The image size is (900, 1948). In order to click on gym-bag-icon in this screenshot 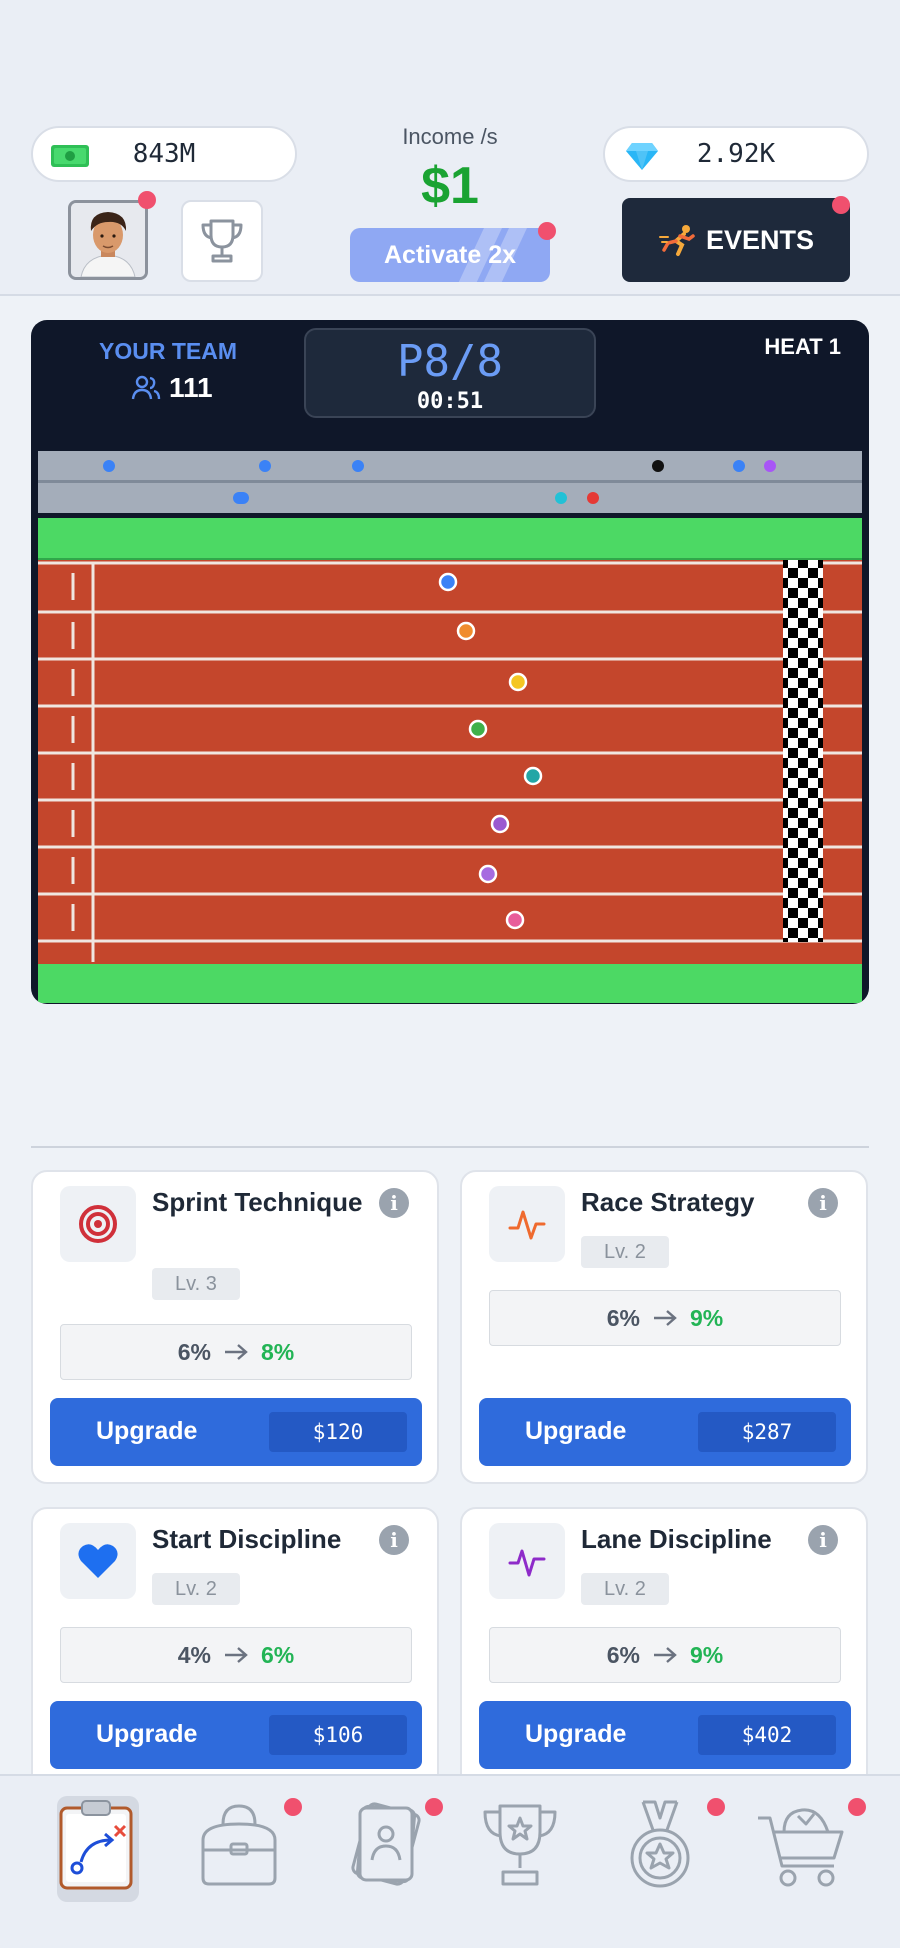, I will do `click(239, 1845)`.